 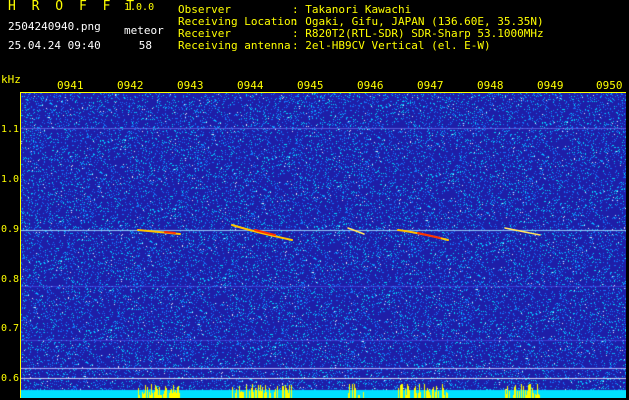 What do you see at coordinates (550, 85) in the screenshot?
I see `x-tick-label: 0949` at bounding box center [550, 85].